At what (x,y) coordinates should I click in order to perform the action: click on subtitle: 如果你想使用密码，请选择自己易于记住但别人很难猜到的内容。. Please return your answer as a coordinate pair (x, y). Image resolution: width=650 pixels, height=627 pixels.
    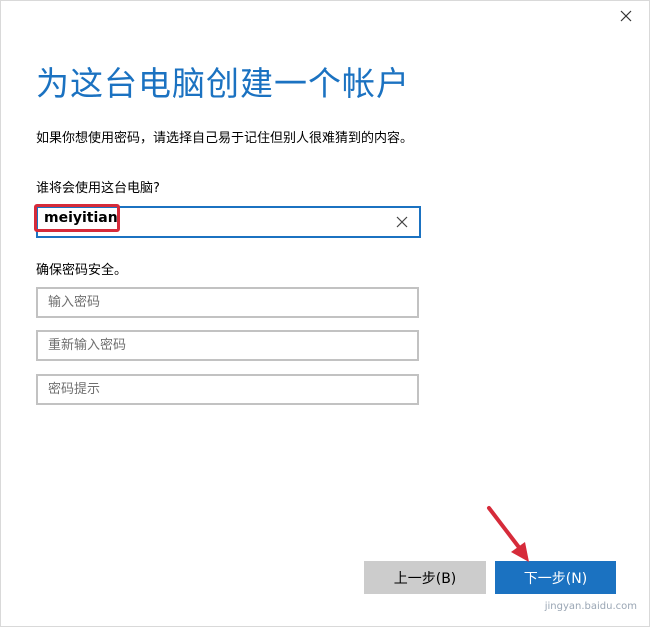
    Looking at the image, I should click on (225, 138).